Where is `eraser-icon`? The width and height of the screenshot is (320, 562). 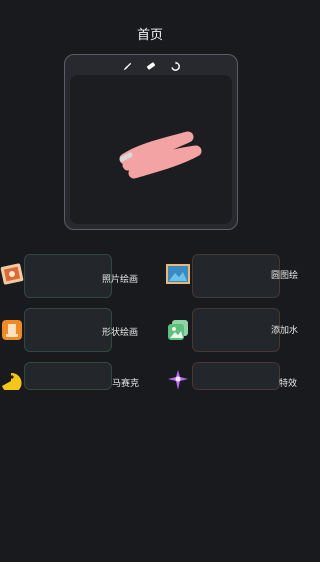
eraser-icon is located at coordinates (151, 66).